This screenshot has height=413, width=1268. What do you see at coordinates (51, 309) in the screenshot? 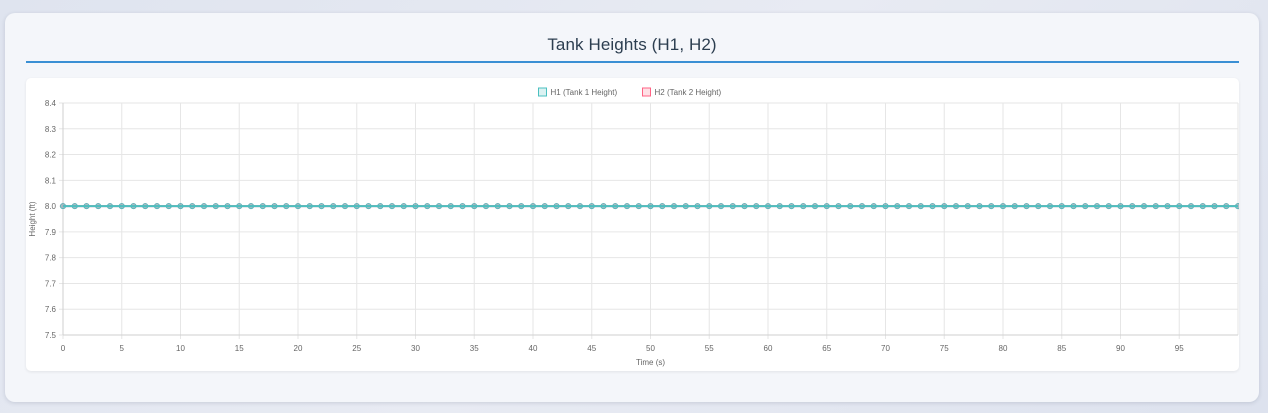
I see `y-tick-label: 7.6` at bounding box center [51, 309].